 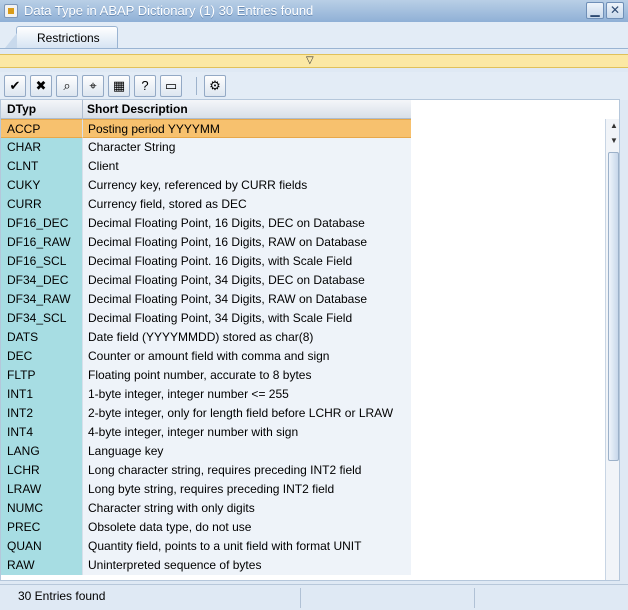 What do you see at coordinates (41, 223) in the screenshot?
I see `dtyp-cell: DF16_DEC` at bounding box center [41, 223].